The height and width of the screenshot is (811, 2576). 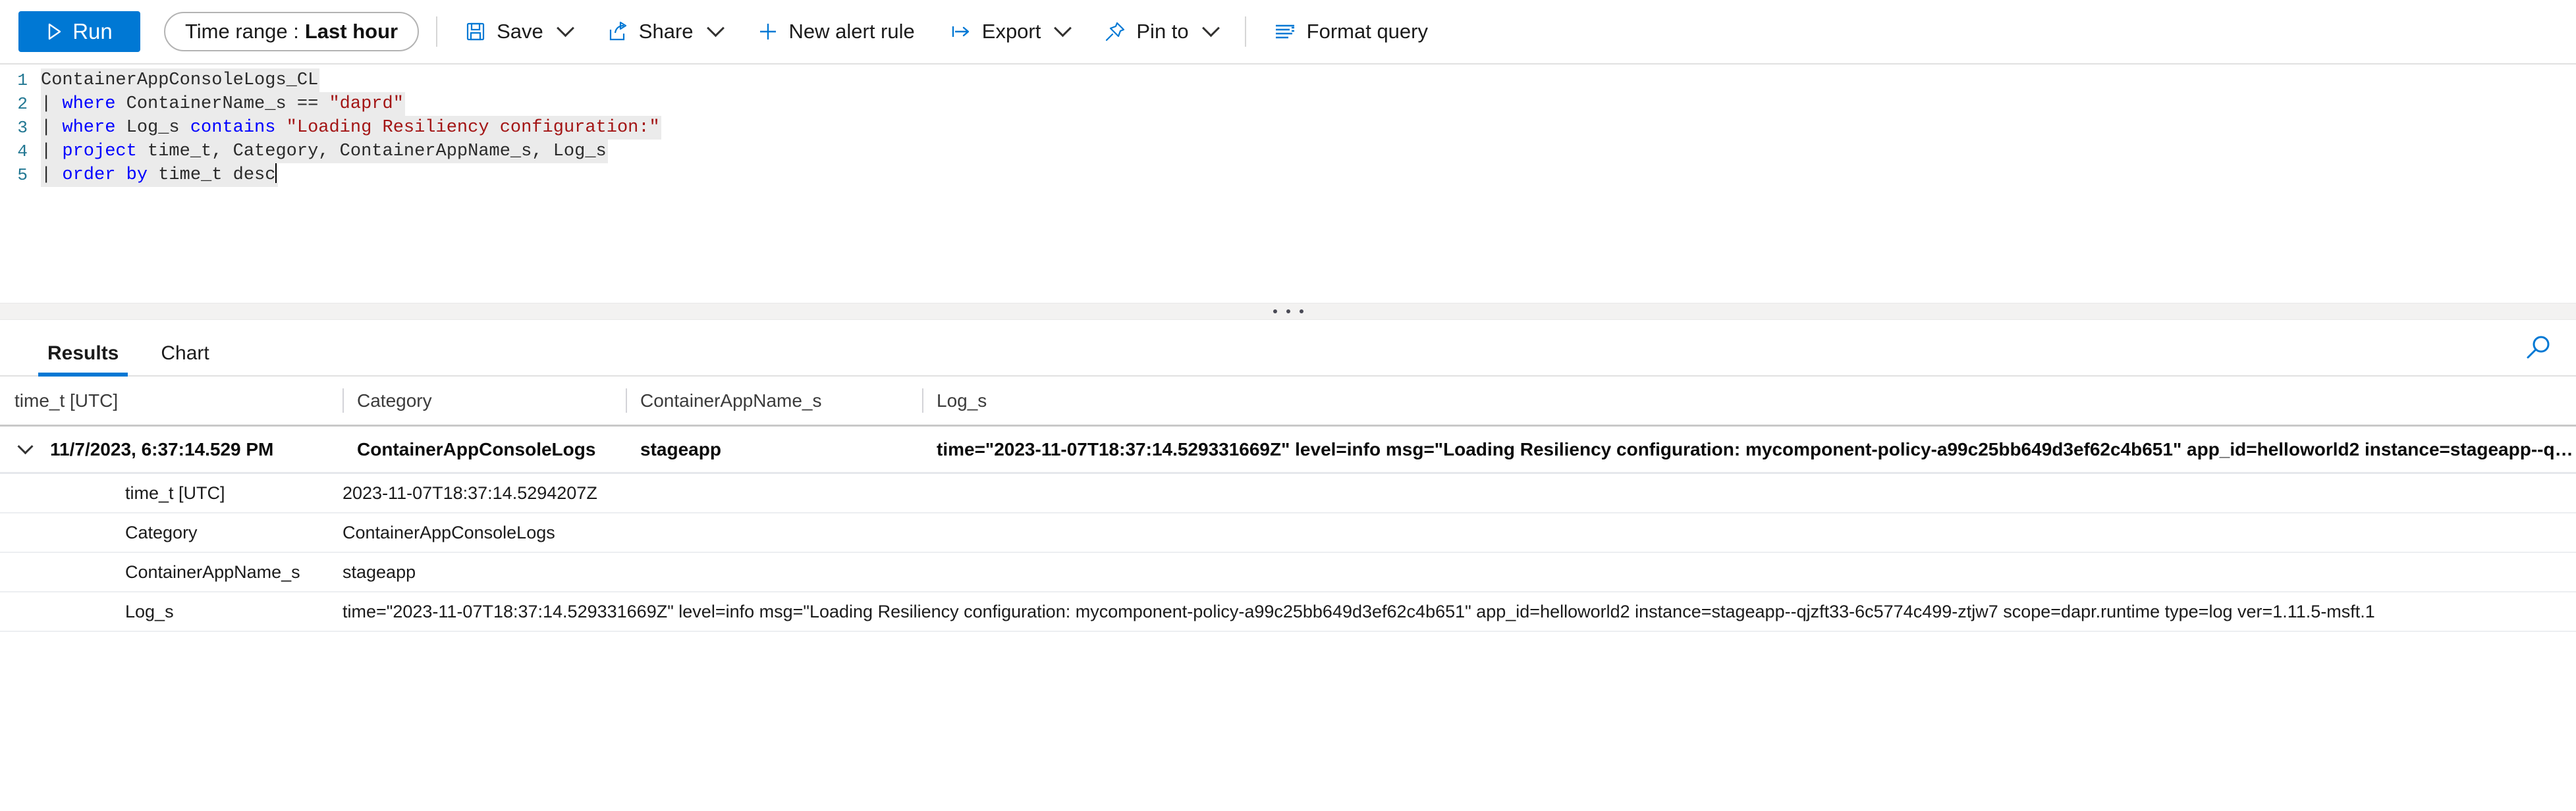 I want to click on line-number: 2, so click(x=22, y=104).